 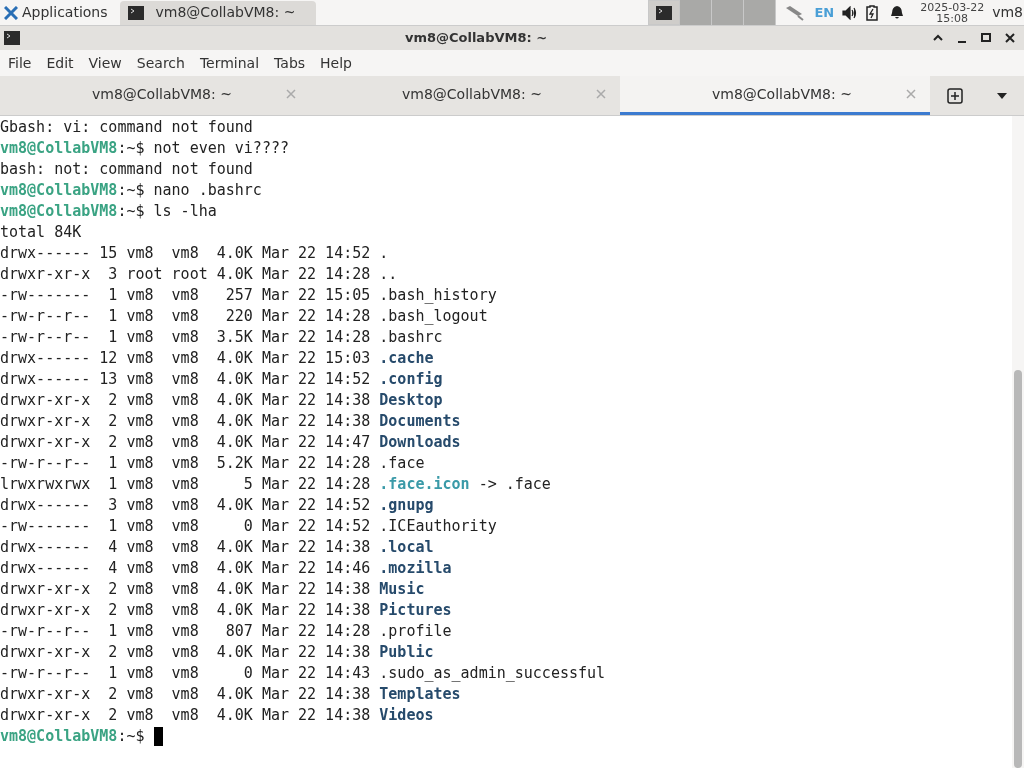 What do you see at coordinates (384, 253) in the screenshot?
I see `file-name: .` at bounding box center [384, 253].